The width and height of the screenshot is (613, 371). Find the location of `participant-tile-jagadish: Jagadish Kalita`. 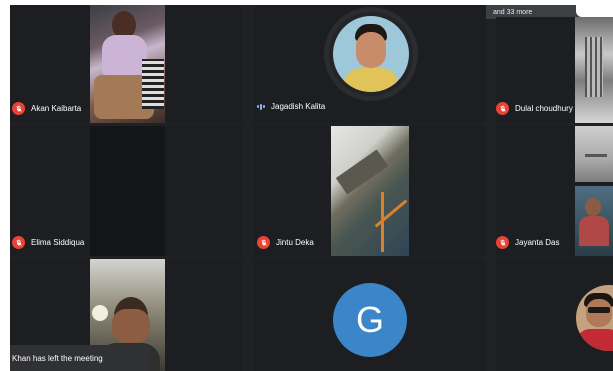

participant-tile-jagadish: Jagadish Kalita is located at coordinates (369, 64).